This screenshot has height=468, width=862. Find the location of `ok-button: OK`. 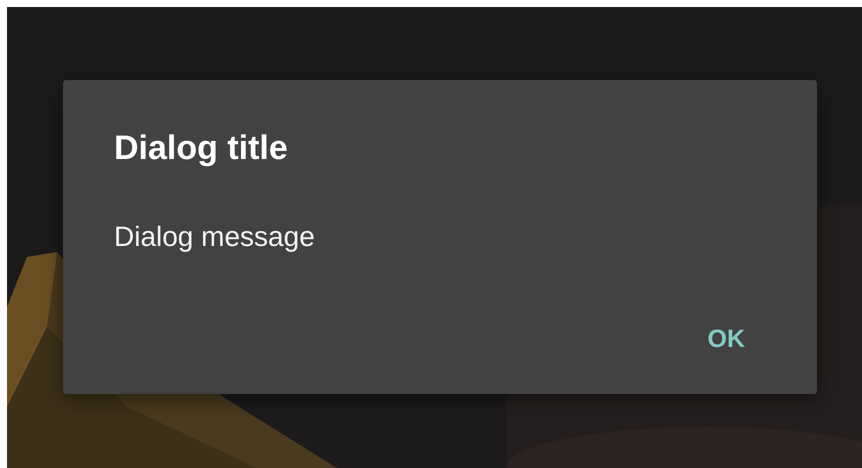

ok-button: OK is located at coordinates (726, 339).